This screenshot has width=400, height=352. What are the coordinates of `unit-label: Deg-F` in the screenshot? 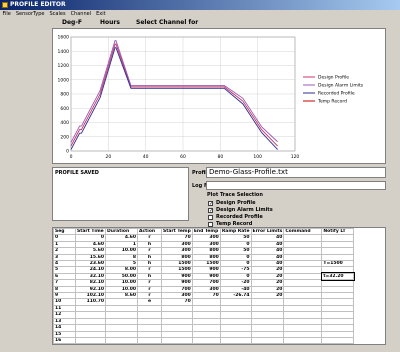 It's located at (72, 22).